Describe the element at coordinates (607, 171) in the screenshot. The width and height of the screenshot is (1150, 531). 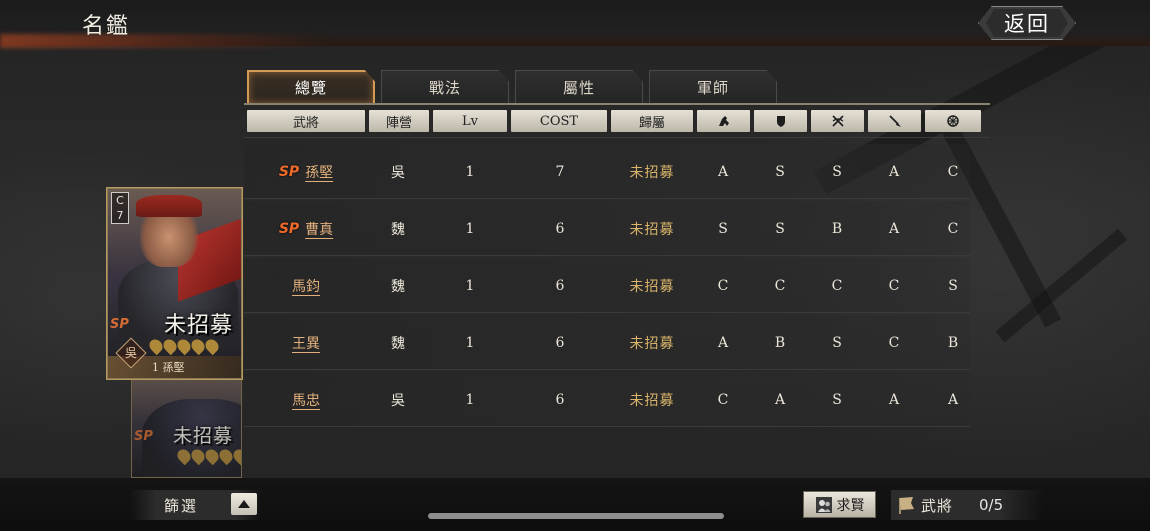
I see `table-row: SP 孫堅 吳 1 7 未招募 A S S A C` at that location.